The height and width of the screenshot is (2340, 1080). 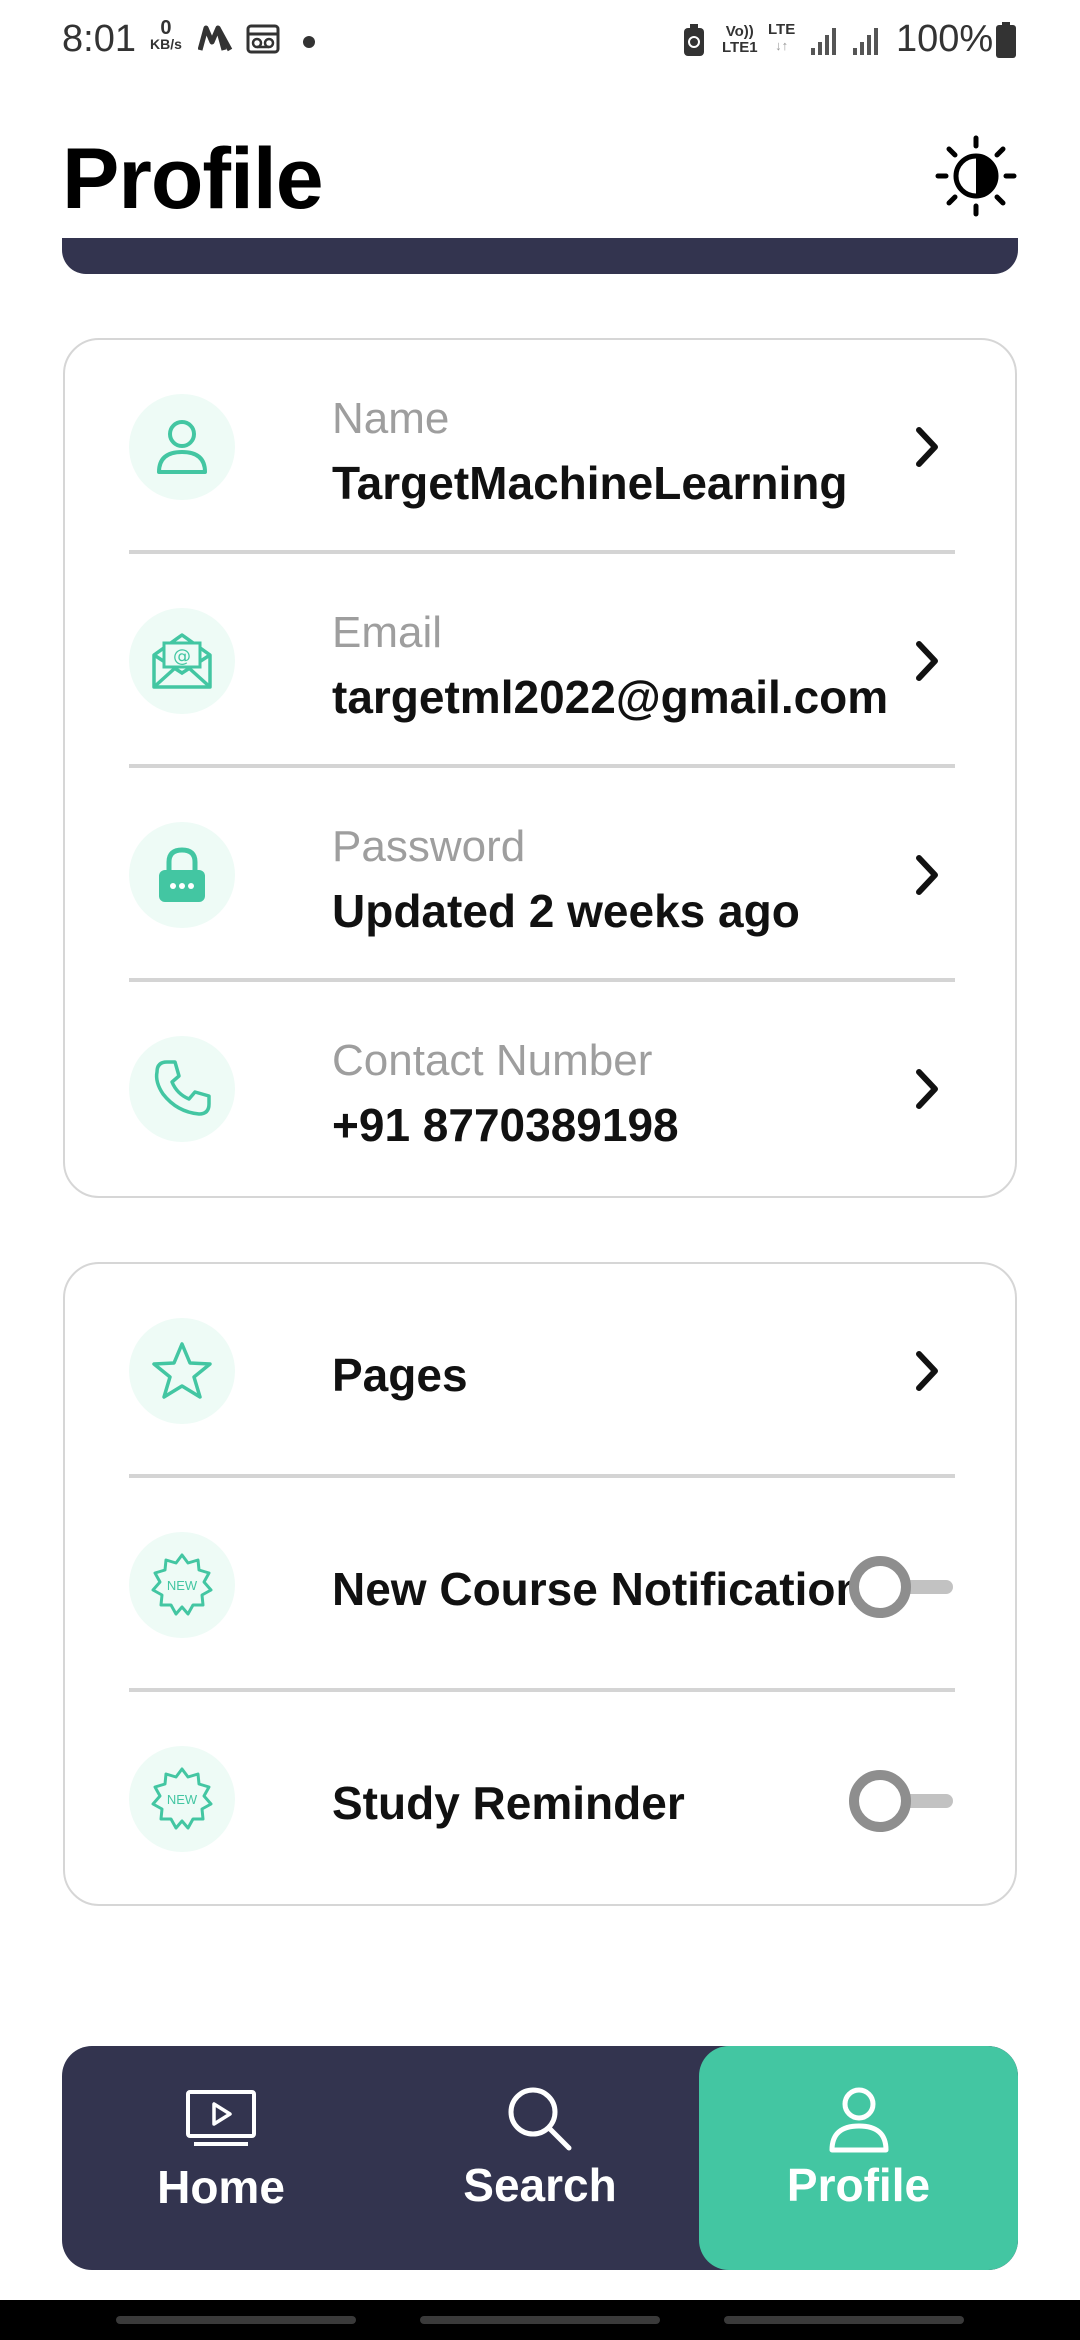 What do you see at coordinates (1006, 40) in the screenshot?
I see `battery-icon` at bounding box center [1006, 40].